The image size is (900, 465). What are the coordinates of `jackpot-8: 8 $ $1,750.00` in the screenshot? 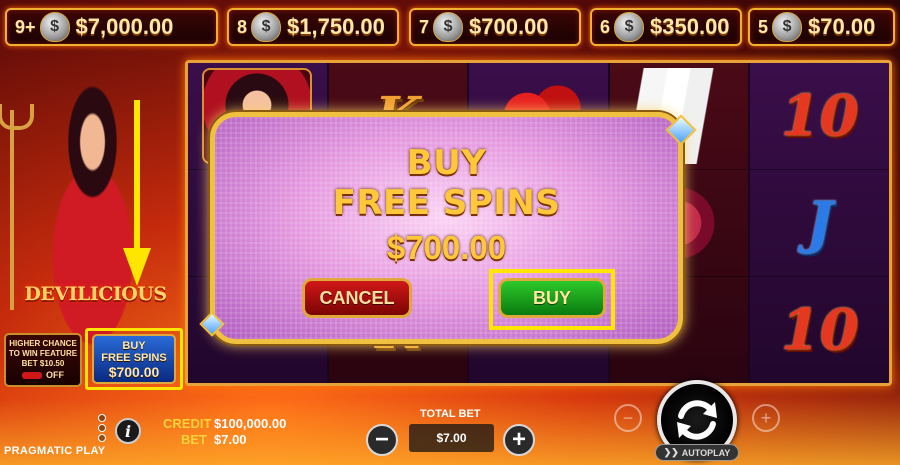 It's located at (313, 27).